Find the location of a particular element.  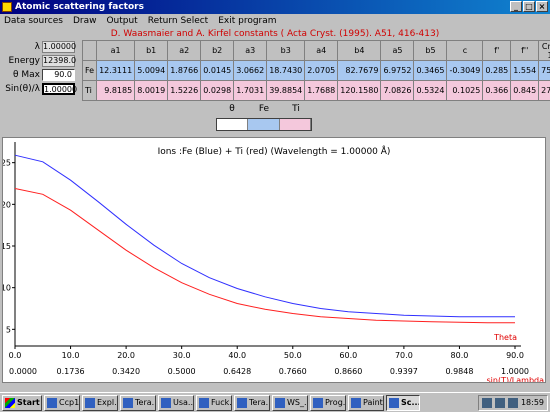

table-cell: 0.285 is located at coordinates (497, 70).